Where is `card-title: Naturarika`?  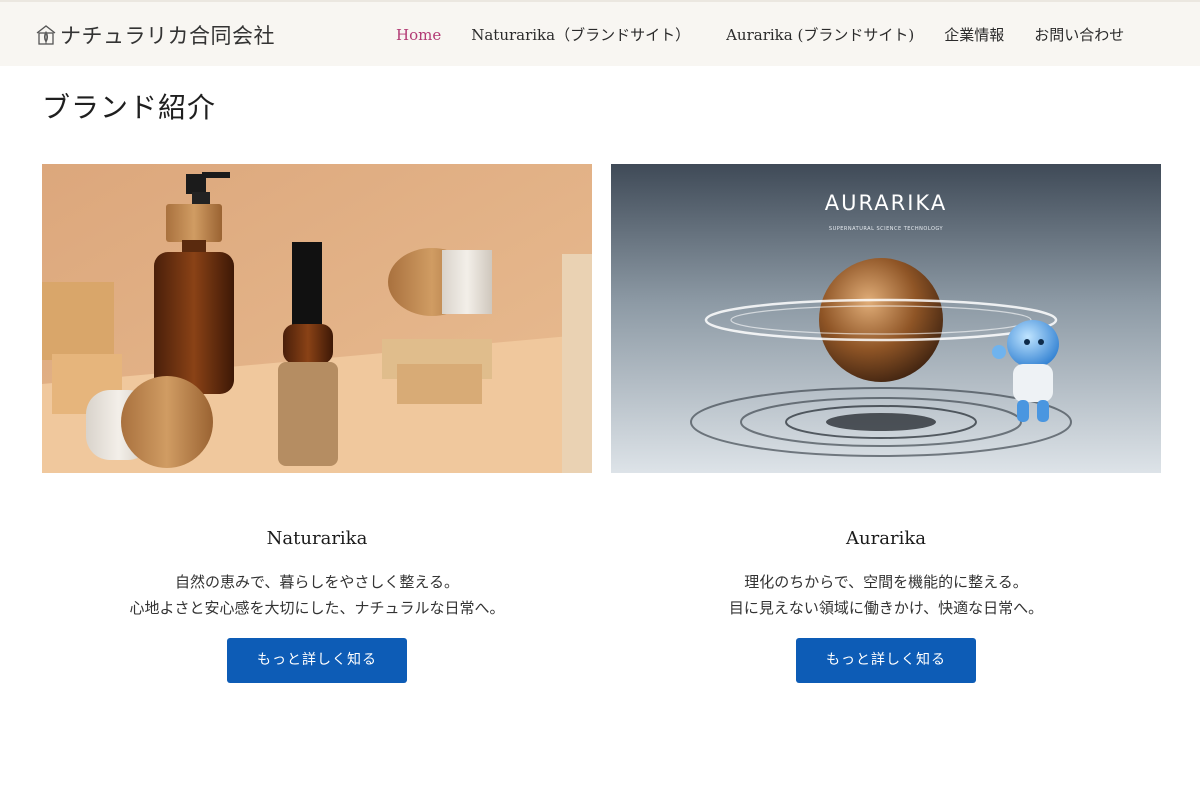 card-title: Naturarika is located at coordinates (317, 538).